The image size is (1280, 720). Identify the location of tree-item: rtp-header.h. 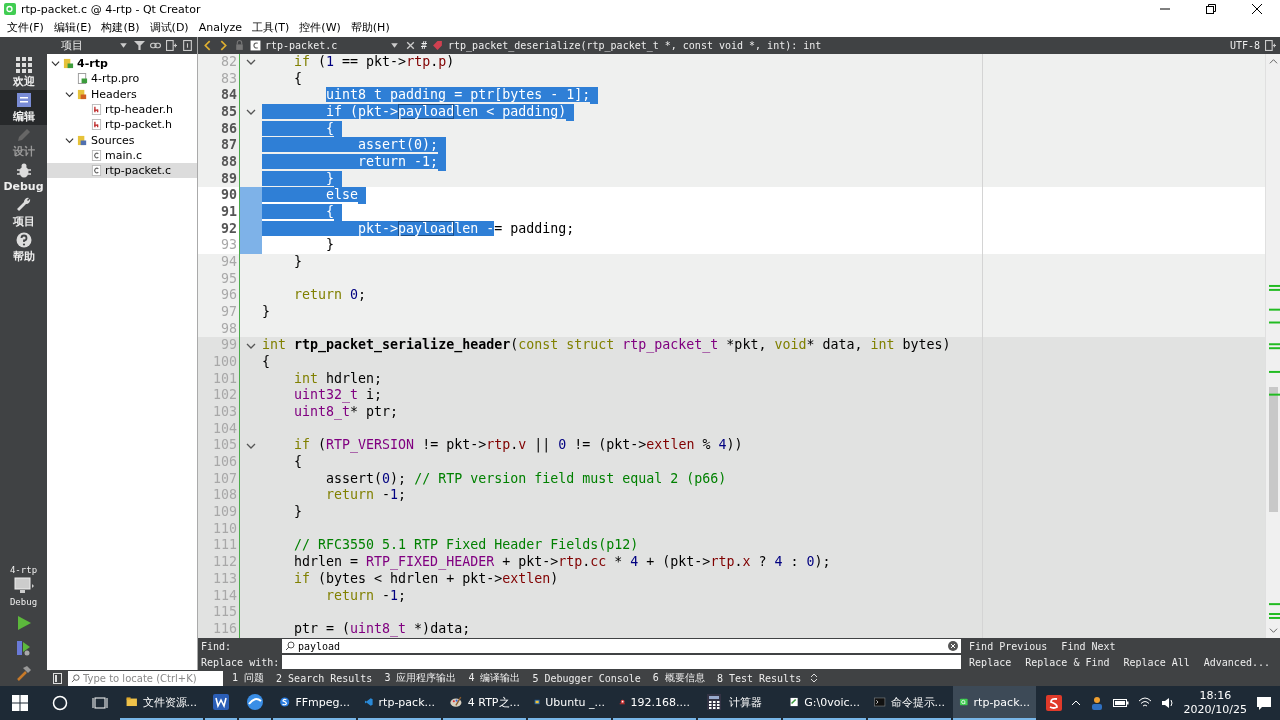
(122, 109).